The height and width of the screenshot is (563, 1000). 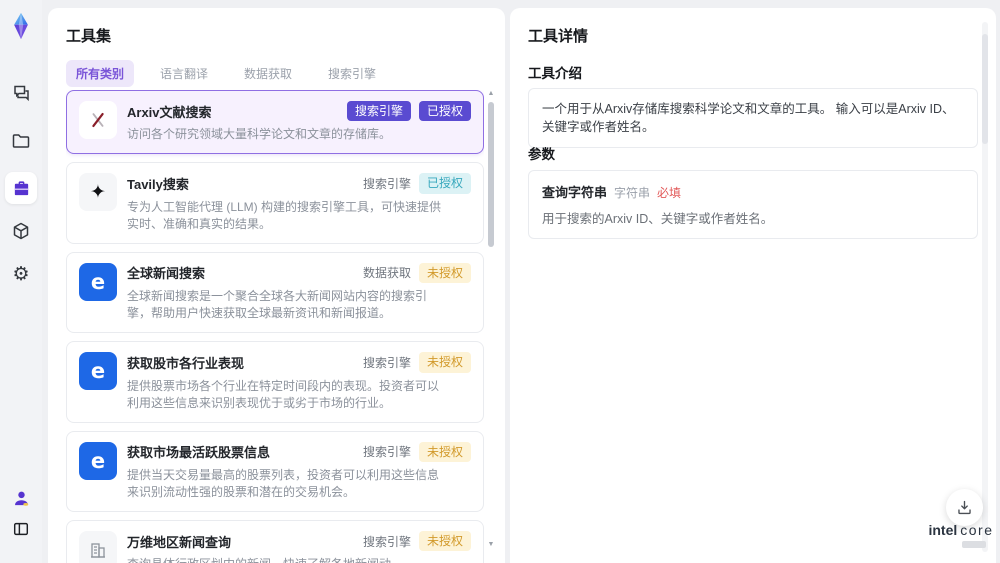 I want to click on intro-heading: 工具介绍, so click(x=555, y=73).